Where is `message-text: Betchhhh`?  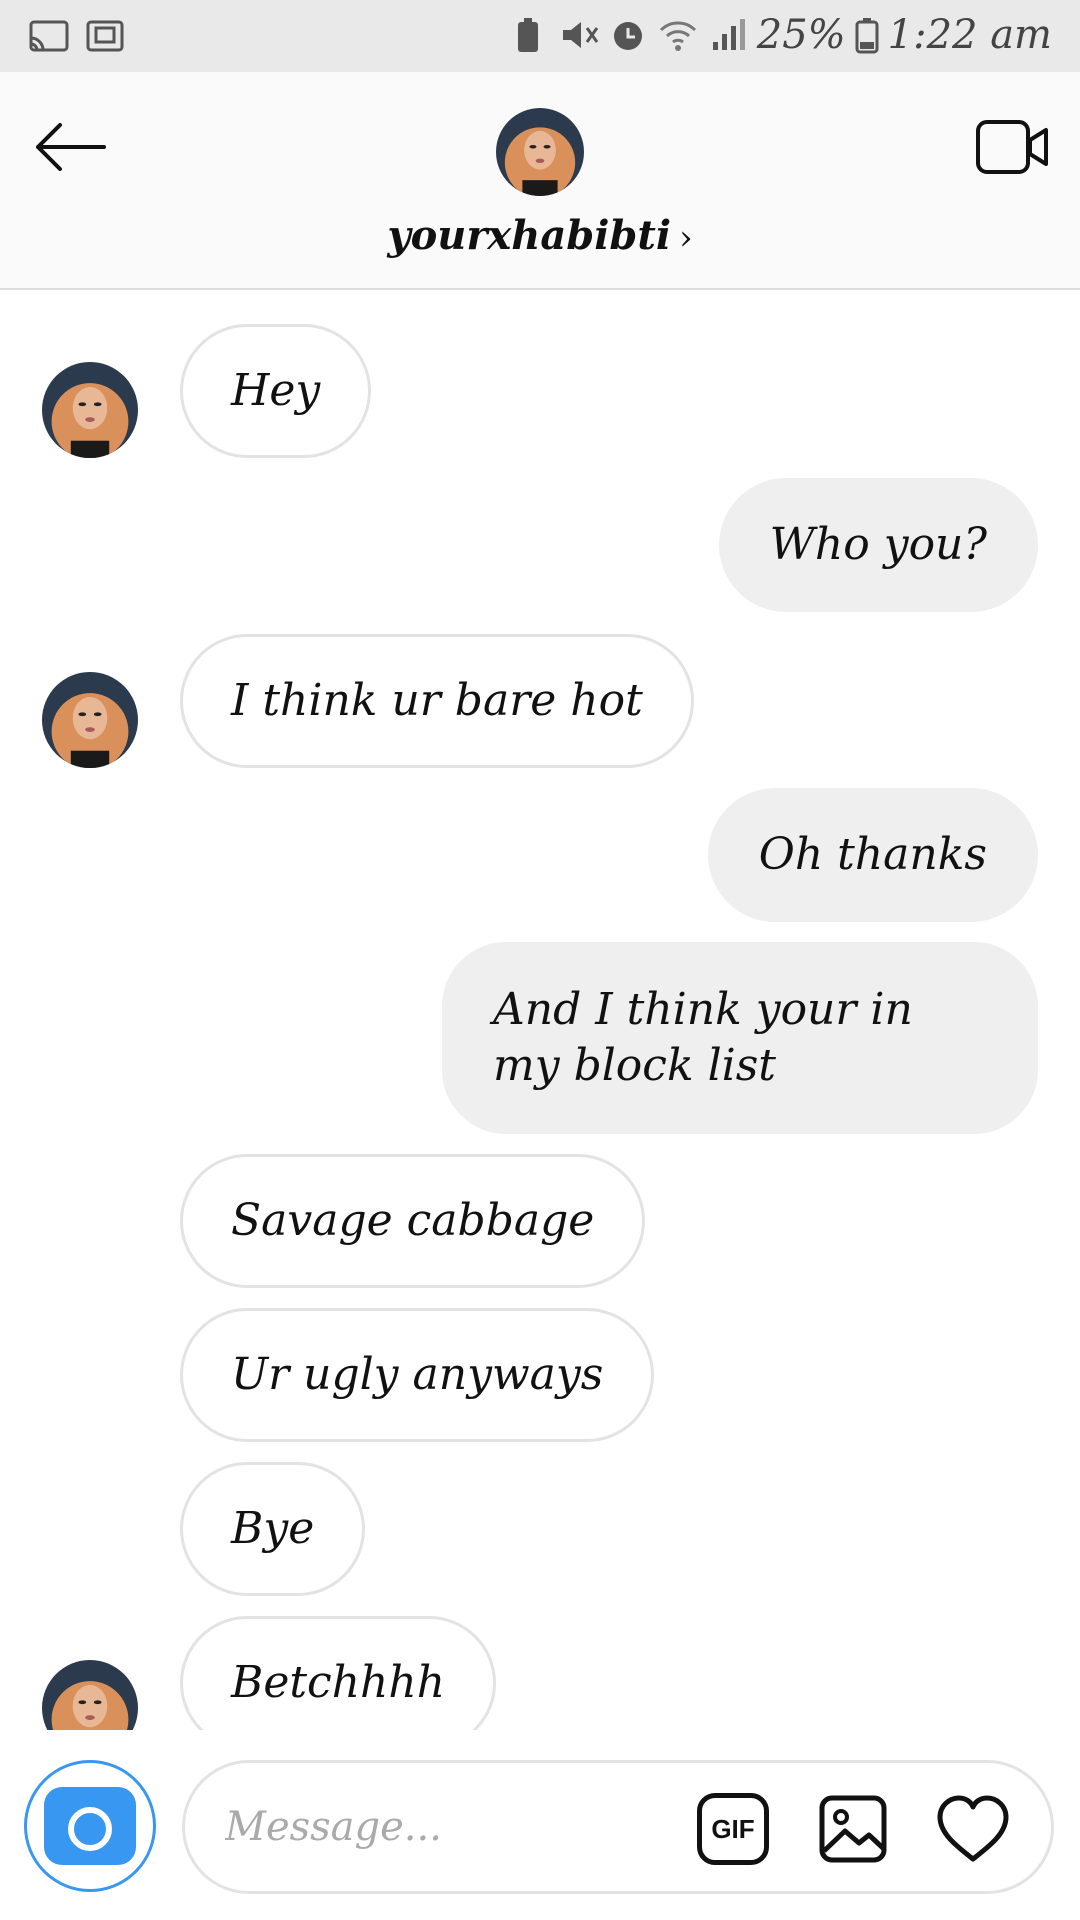 message-text: Betchhhh is located at coordinates (338, 1682).